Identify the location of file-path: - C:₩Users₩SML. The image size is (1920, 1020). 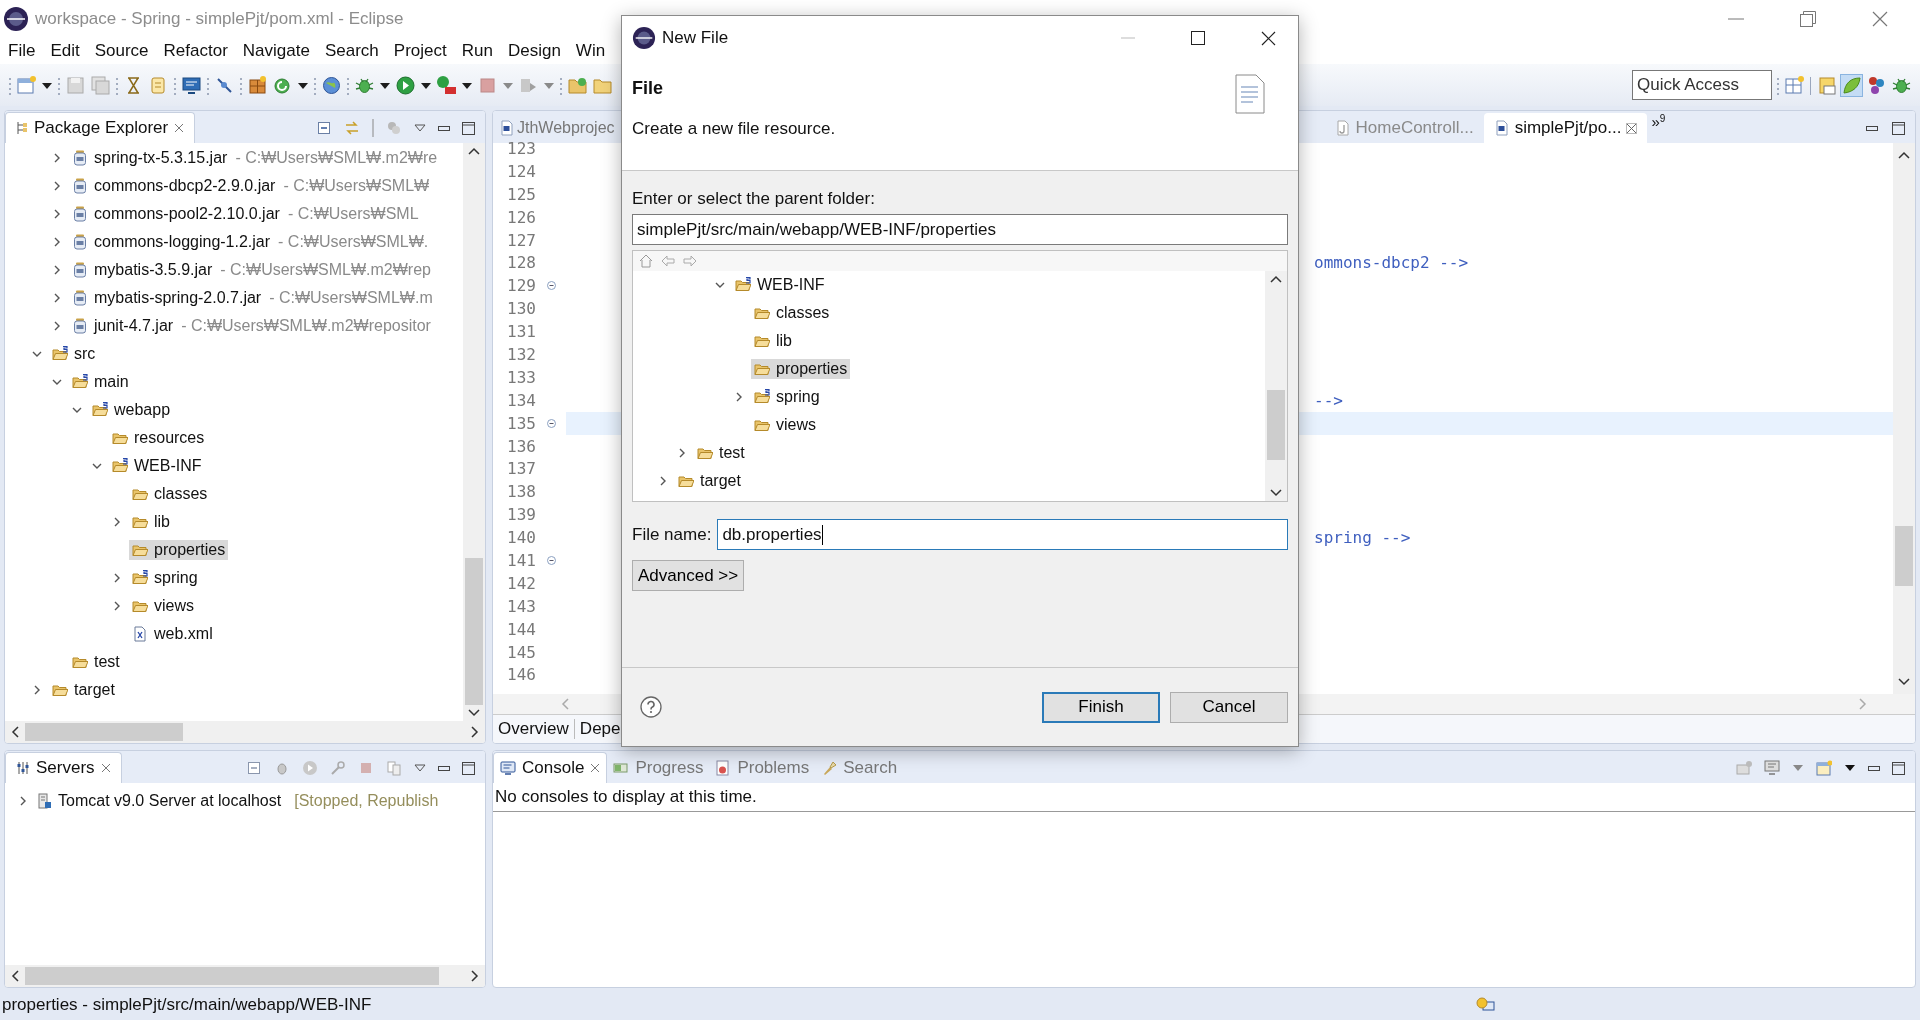
(353, 214).